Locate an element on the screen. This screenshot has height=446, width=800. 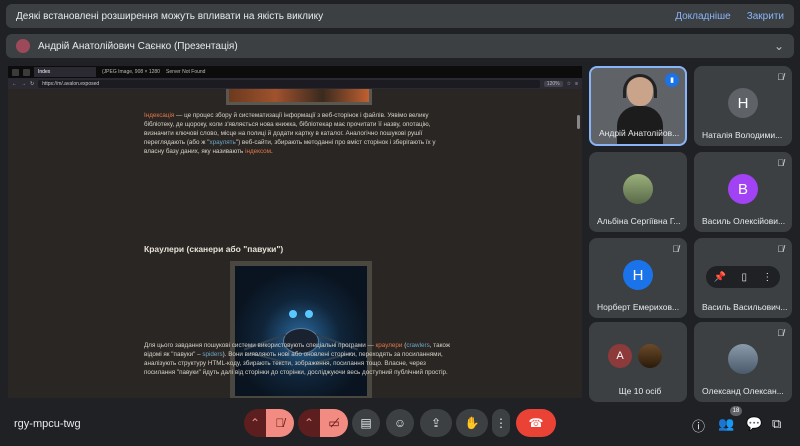
more-participants-label: Ще 10 осіб is located at coordinates (640, 391).